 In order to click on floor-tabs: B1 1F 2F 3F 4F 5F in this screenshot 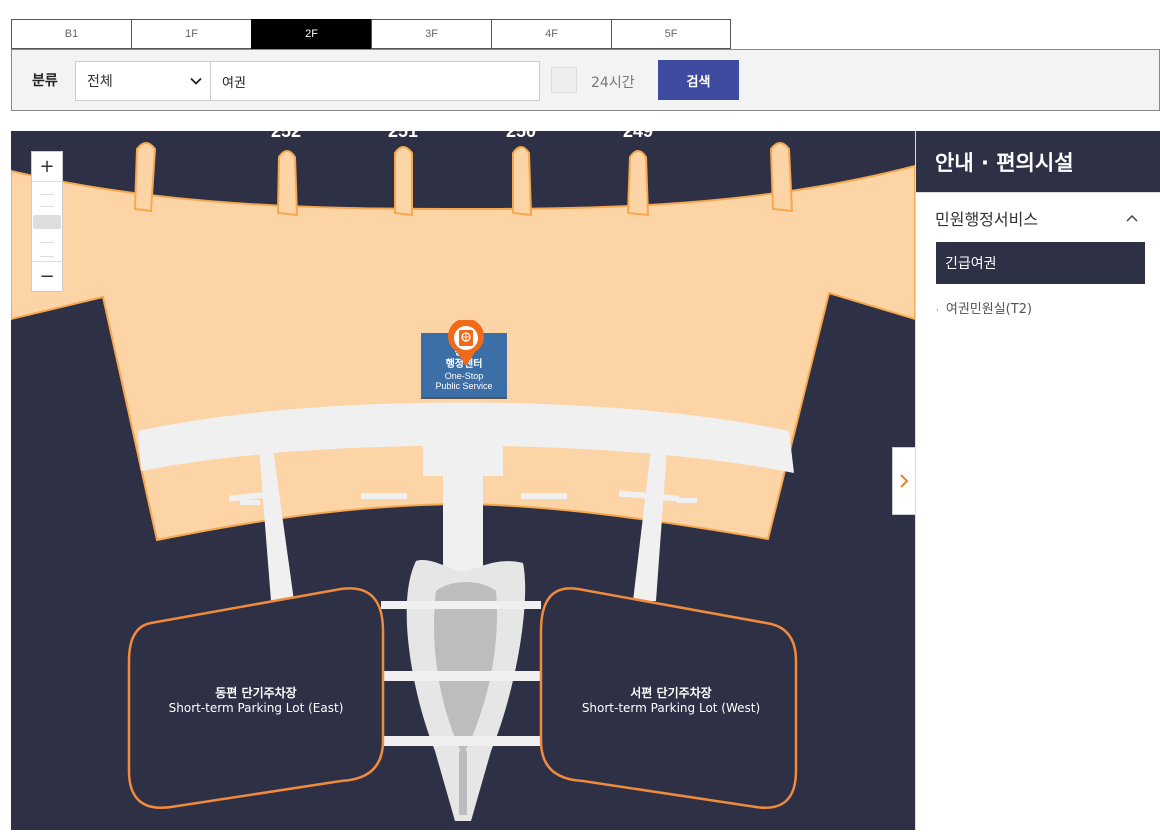, I will do `click(371, 34)`.